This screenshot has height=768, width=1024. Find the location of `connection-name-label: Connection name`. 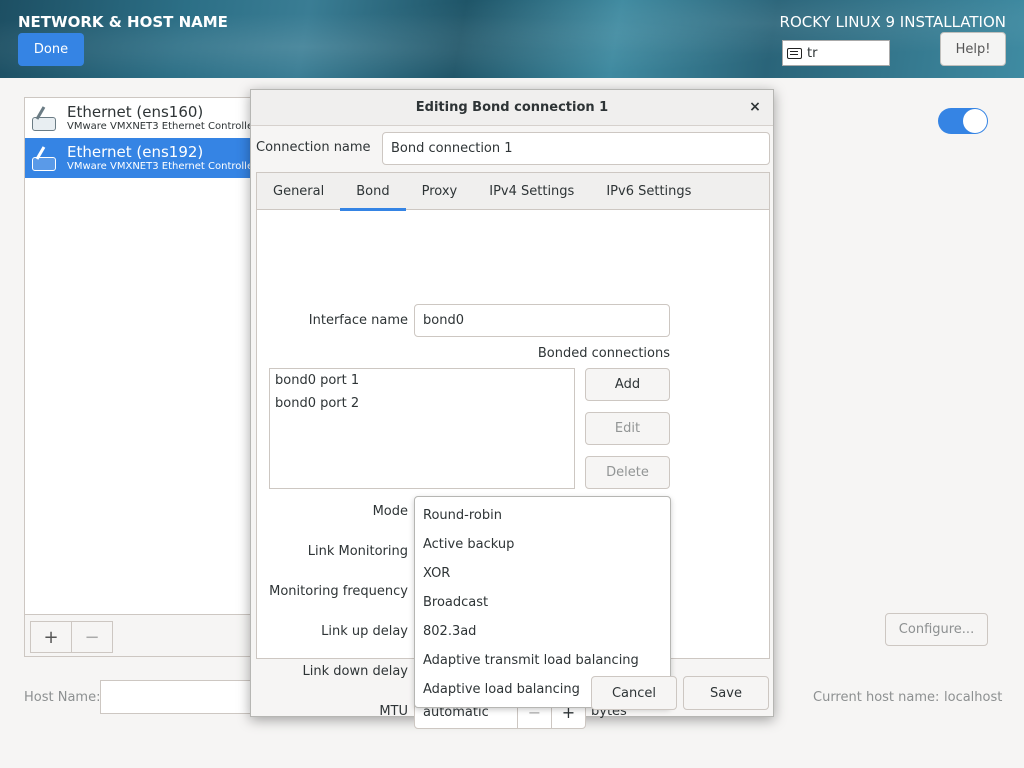

connection-name-label: Connection name is located at coordinates (313, 147).